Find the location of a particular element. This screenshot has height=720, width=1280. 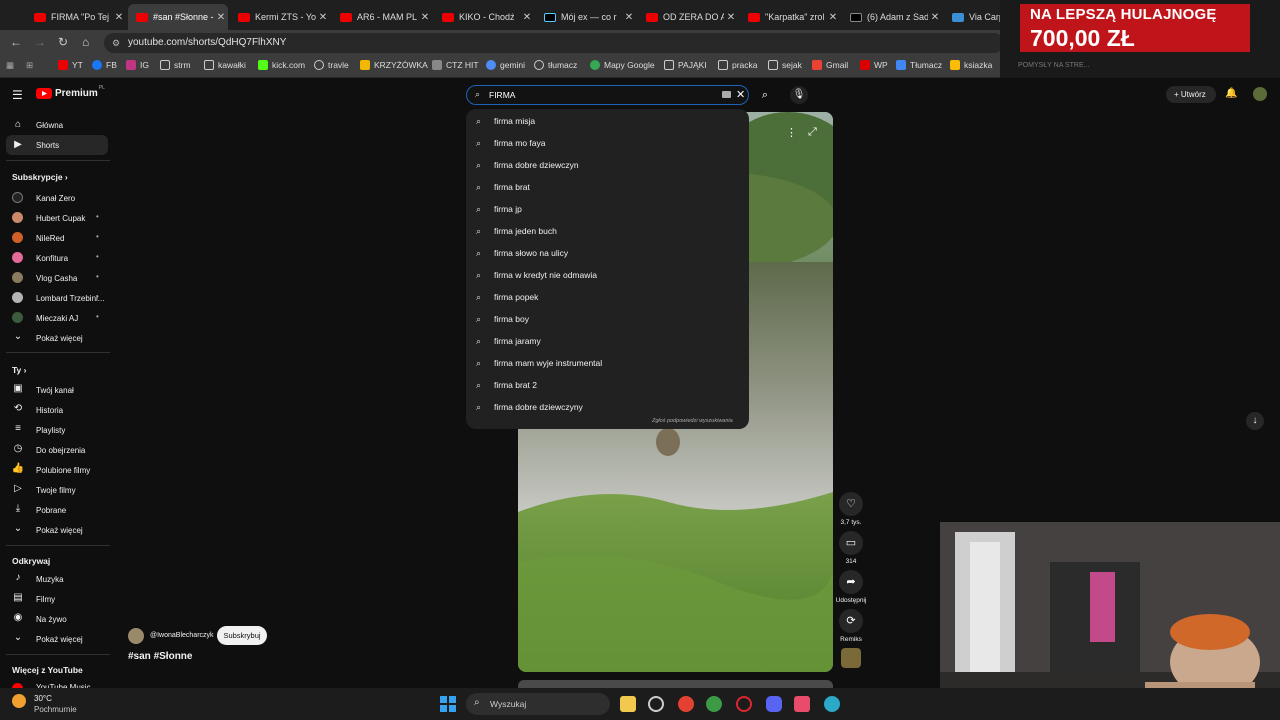

bookmark-item: Gmail is located at coordinates (830, 65).